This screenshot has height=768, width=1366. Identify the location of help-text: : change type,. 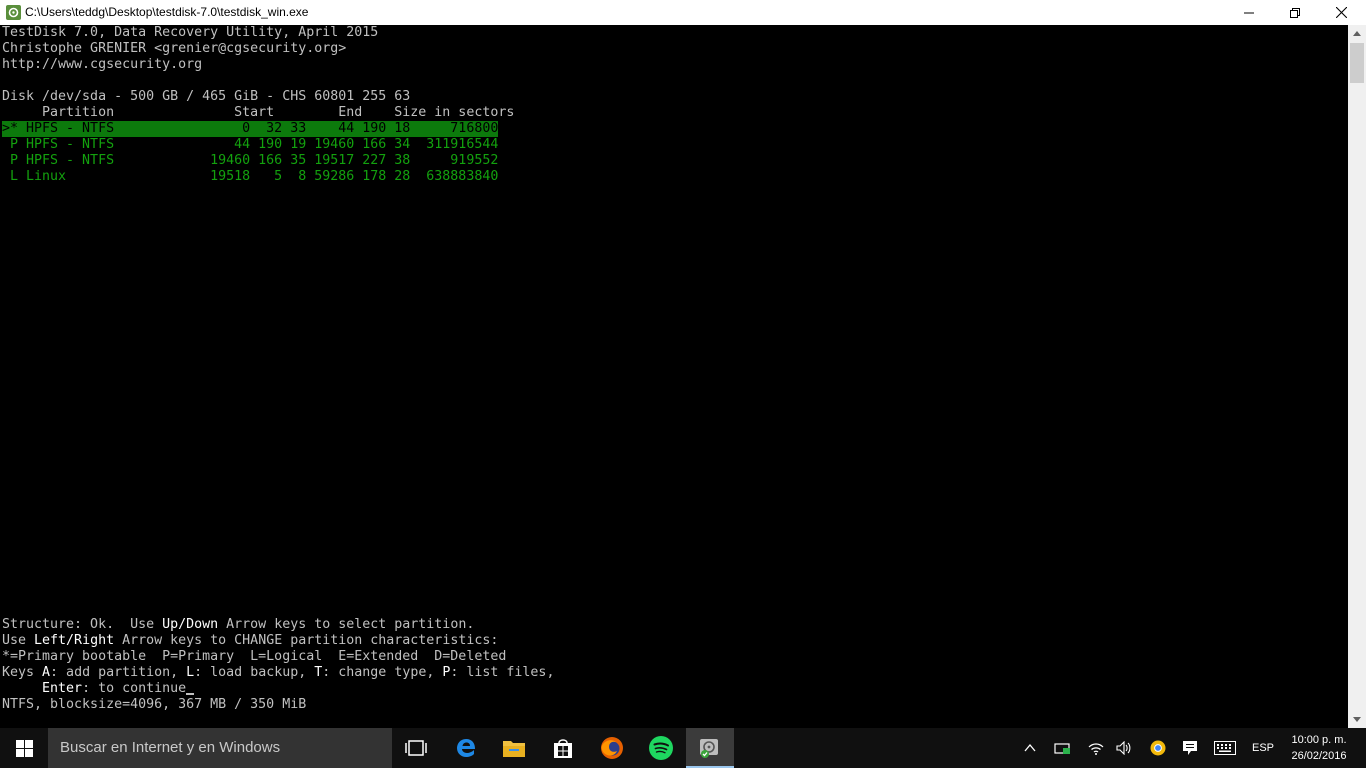
(382, 672).